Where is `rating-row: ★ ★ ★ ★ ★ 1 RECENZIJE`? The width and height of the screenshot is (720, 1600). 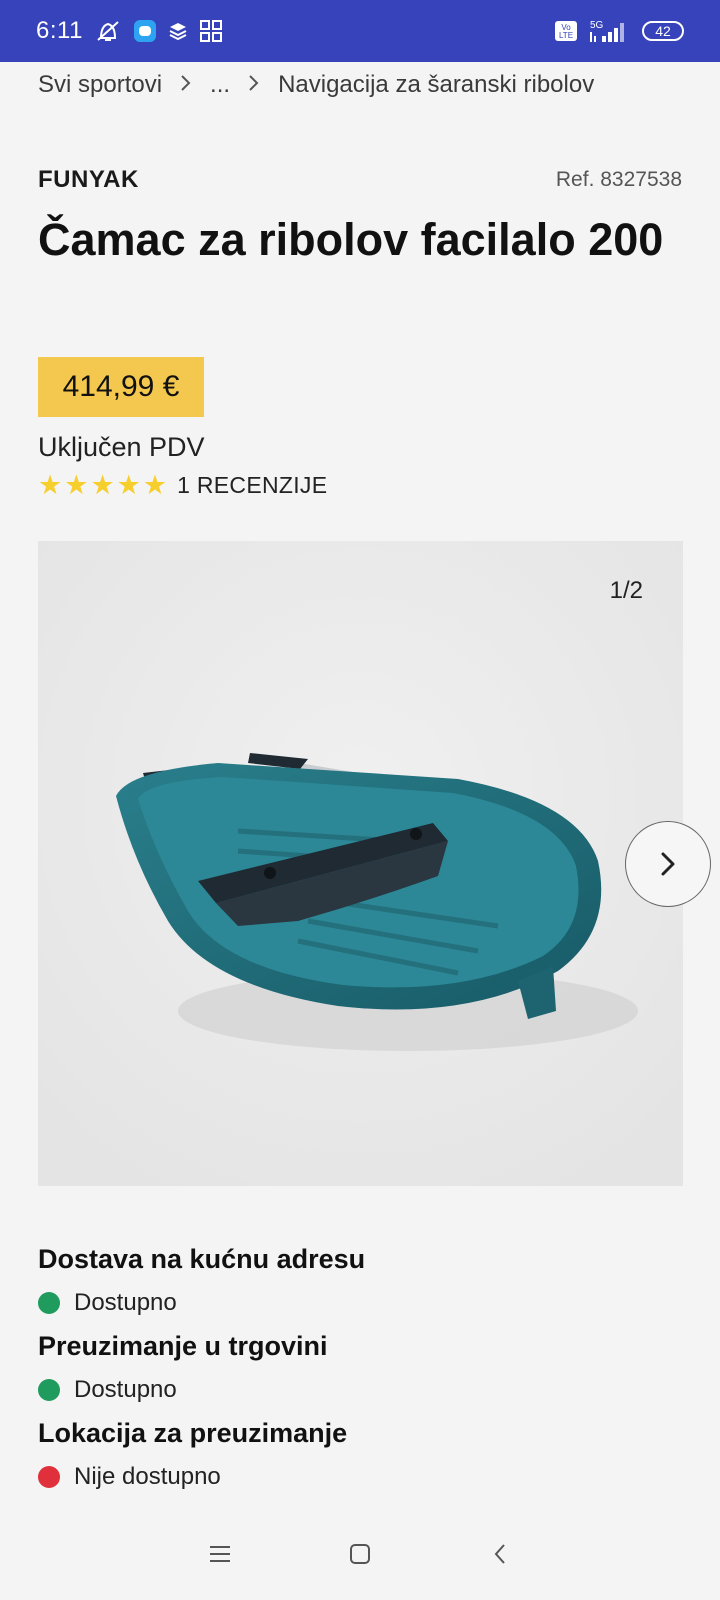 rating-row: ★ ★ ★ ★ ★ 1 RECENZIJE is located at coordinates (182, 485).